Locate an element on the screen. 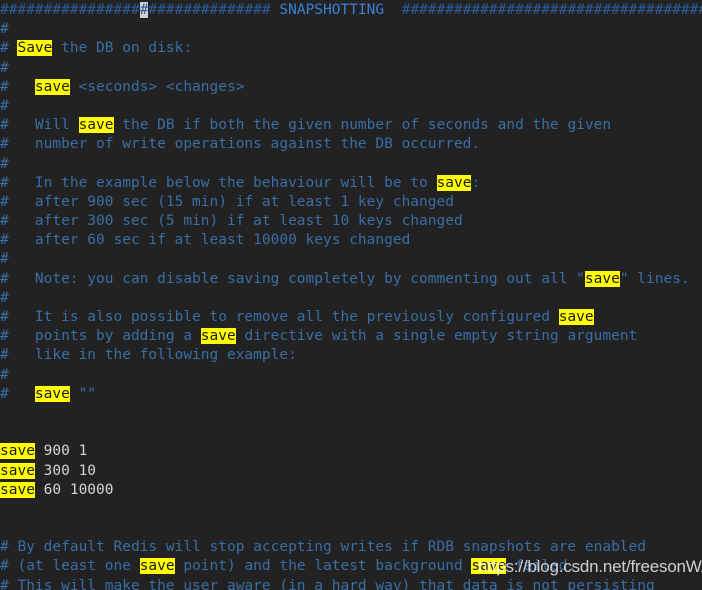  code-line: save 300 10 is located at coordinates (351, 471).